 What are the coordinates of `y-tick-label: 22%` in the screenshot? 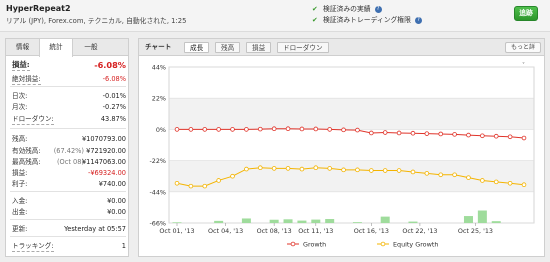 It's located at (159, 99).